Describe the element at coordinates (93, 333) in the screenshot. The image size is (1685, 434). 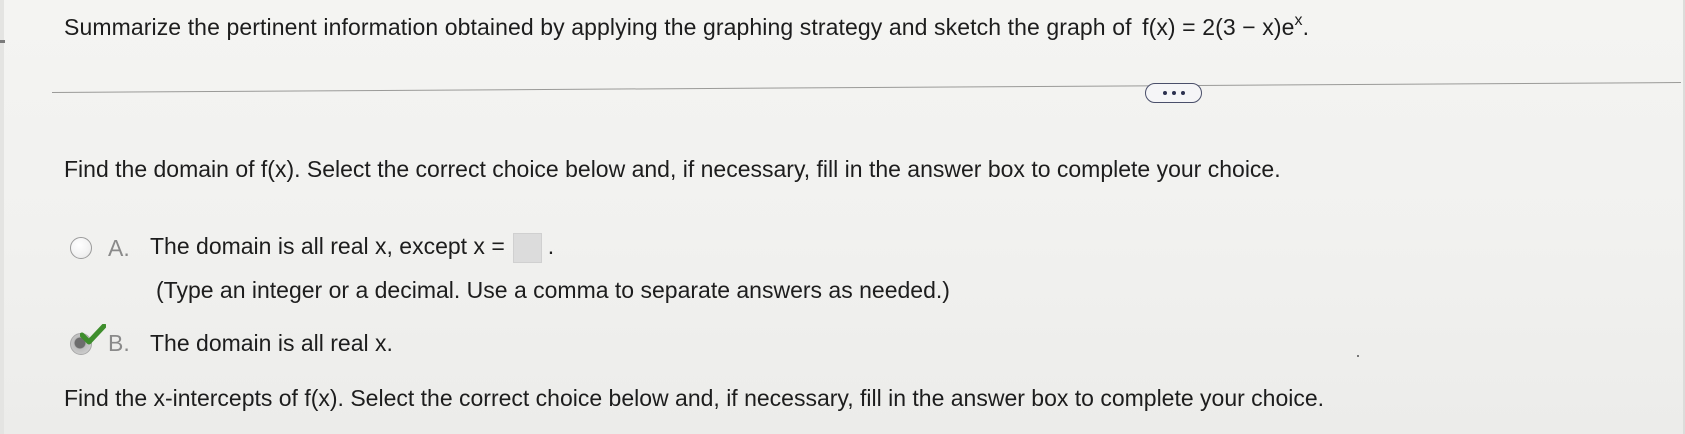
I see `green-check-icon` at that location.